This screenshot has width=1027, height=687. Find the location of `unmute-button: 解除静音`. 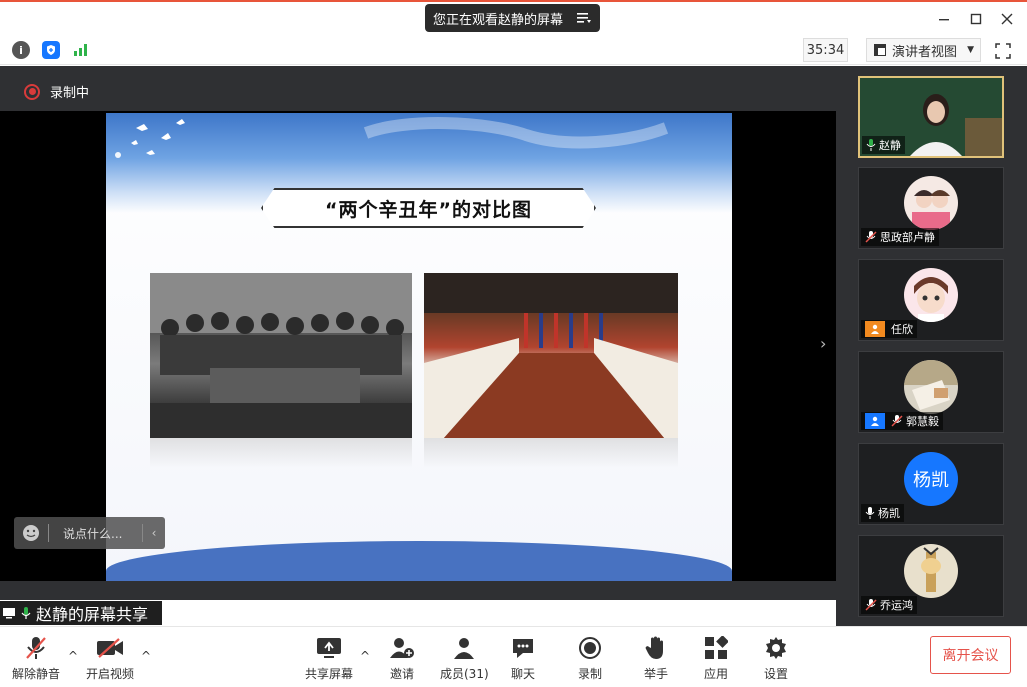

unmute-button: 解除静音 is located at coordinates (36, 658).